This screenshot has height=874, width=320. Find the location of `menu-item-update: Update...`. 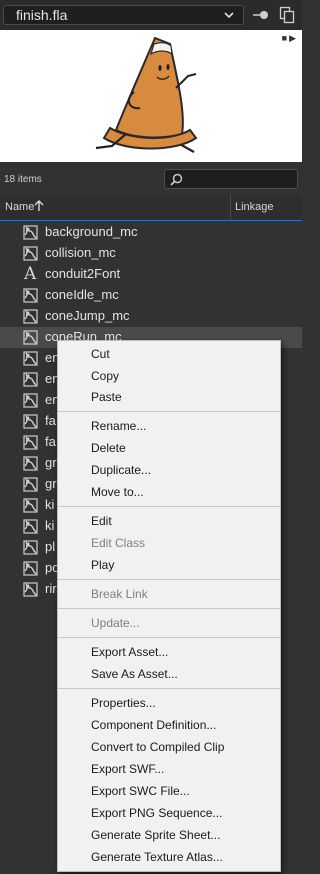

menu-item-update: Update... is located at coordinates (115, 623).